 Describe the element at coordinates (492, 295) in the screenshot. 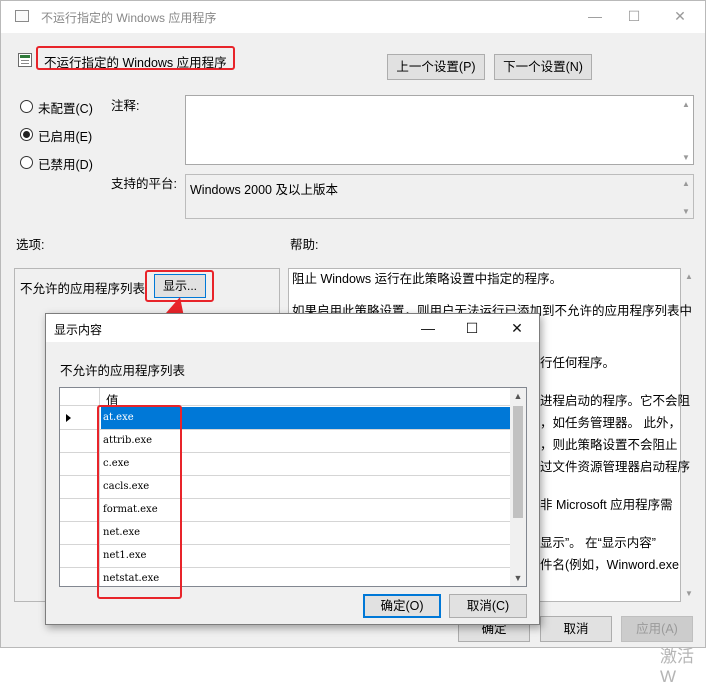

I see `help-line` at that location.